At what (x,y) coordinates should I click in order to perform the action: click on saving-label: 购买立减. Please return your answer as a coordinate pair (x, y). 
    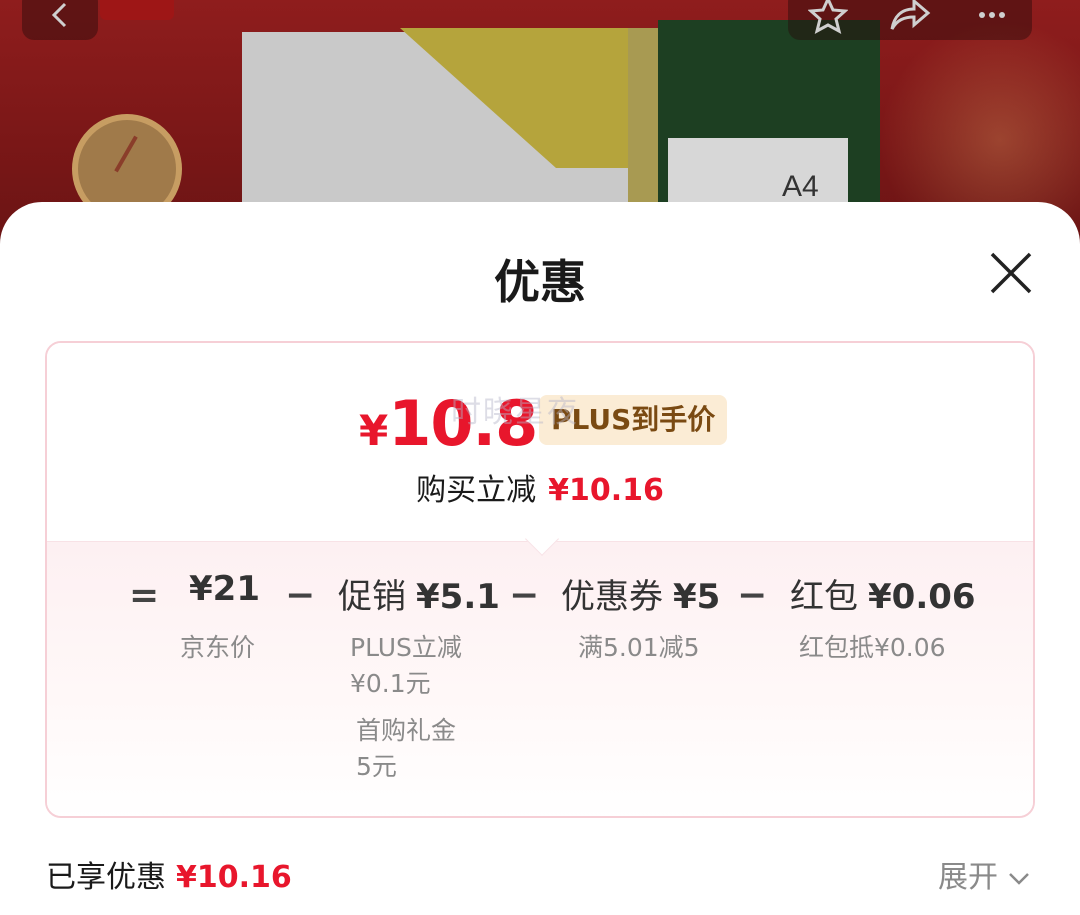
    Looking at the image, I should click on (476, 490).